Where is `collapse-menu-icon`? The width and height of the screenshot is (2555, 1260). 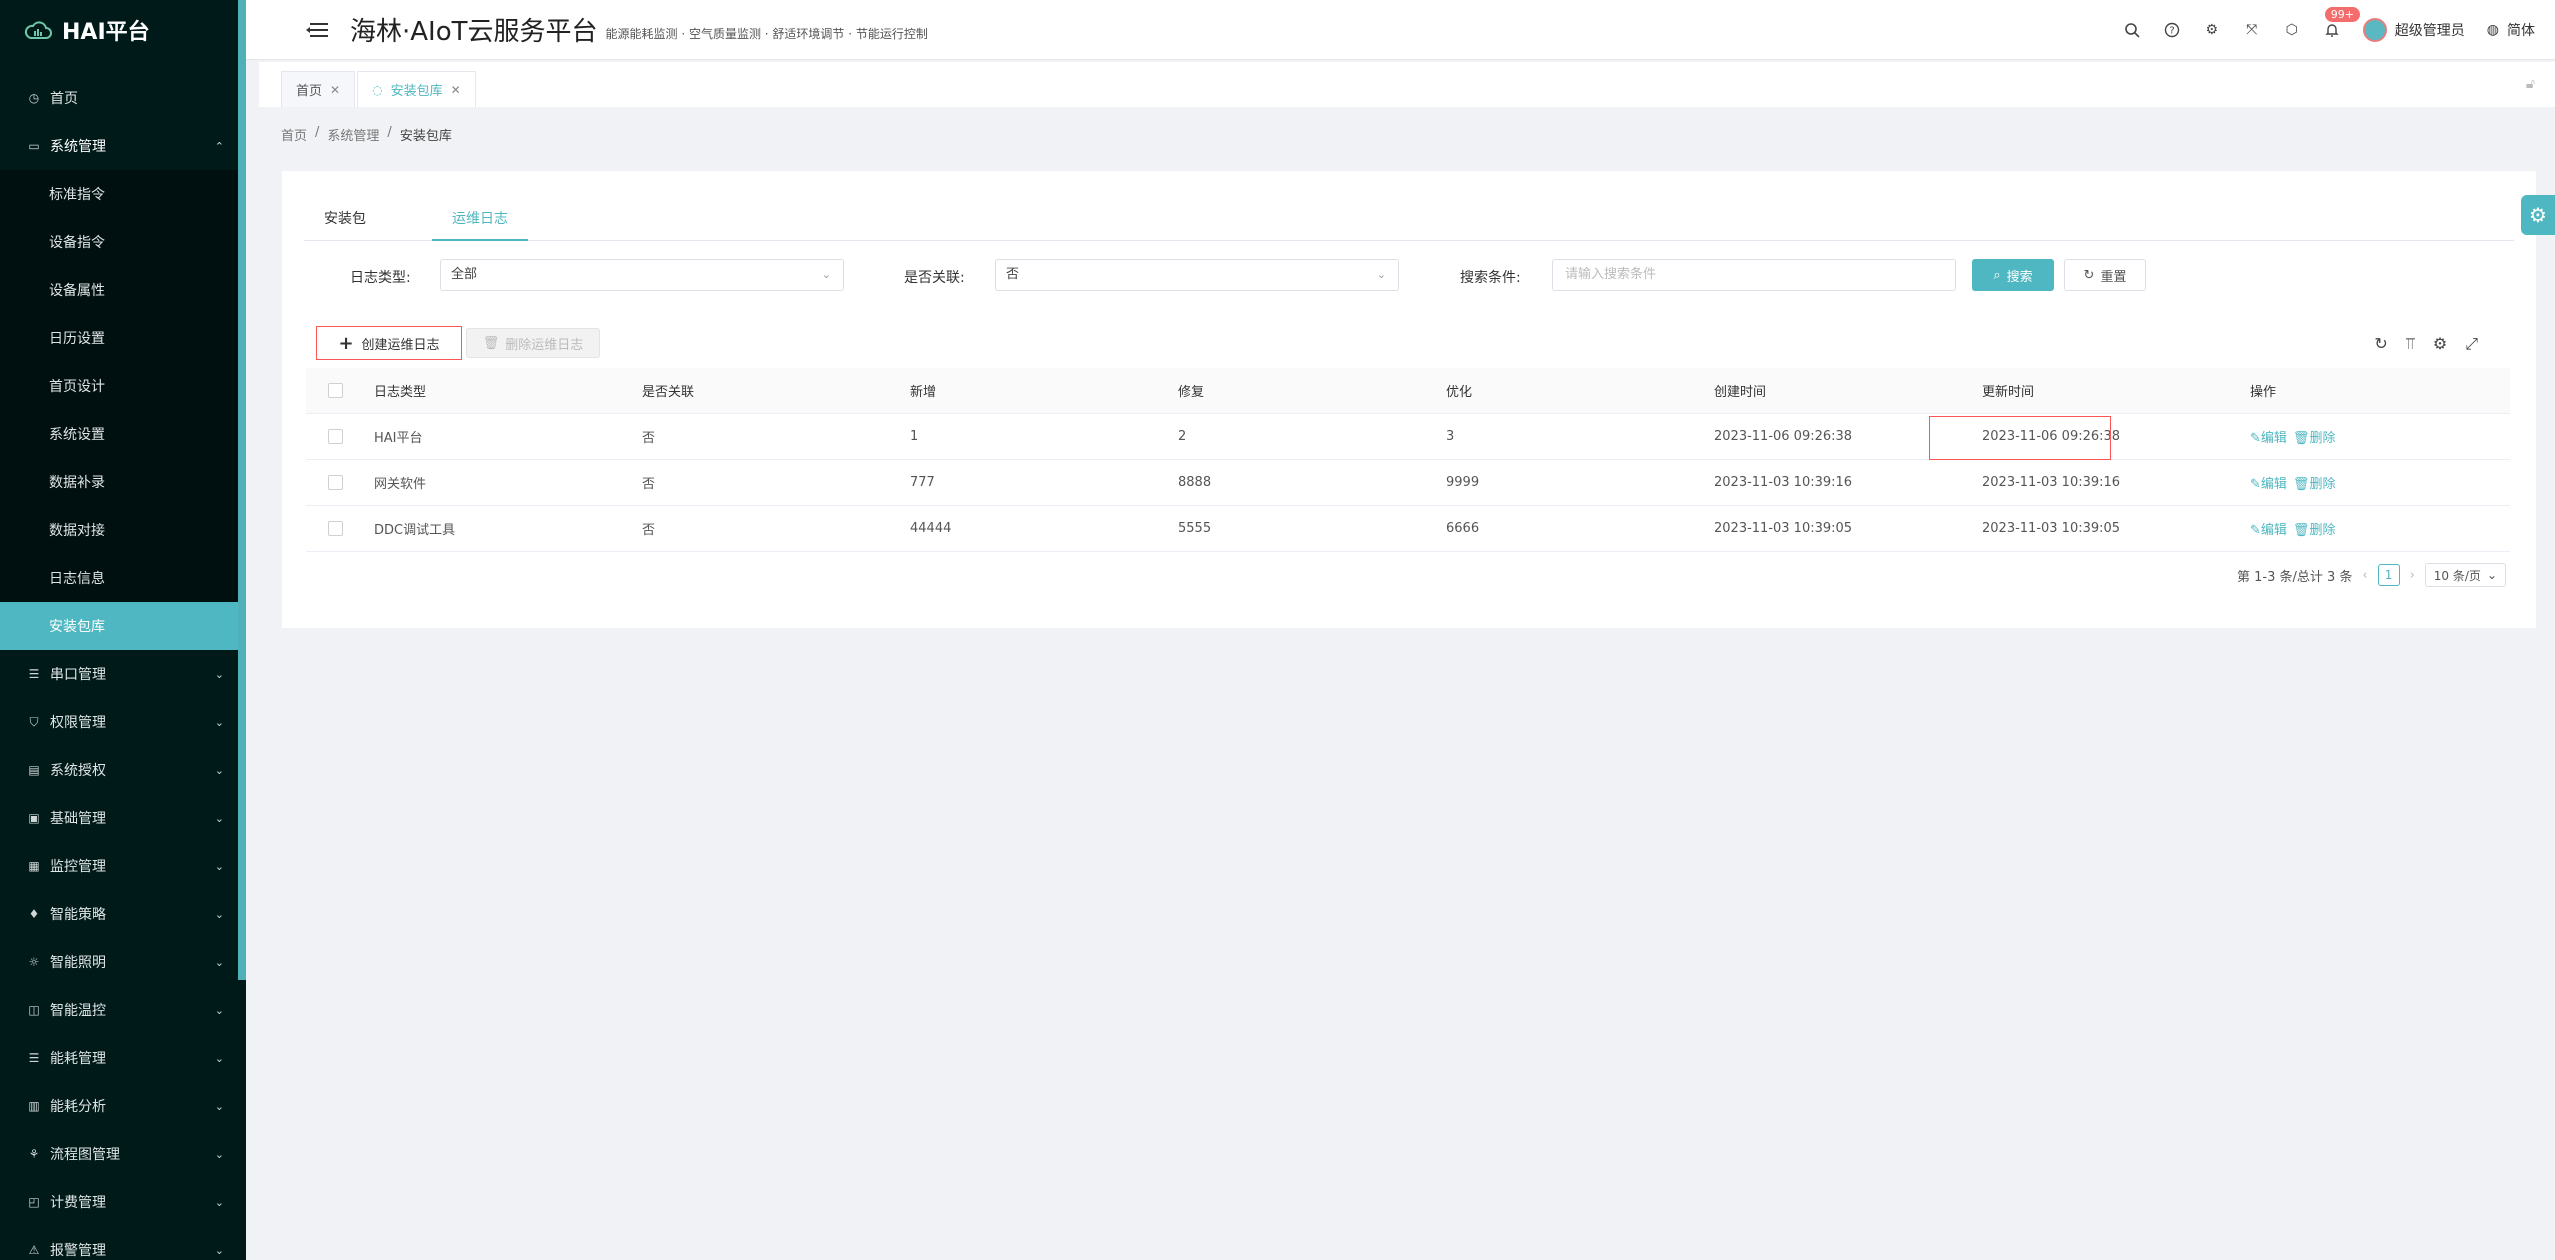
collapse-menu-icon is located at coordinates (317, 30).